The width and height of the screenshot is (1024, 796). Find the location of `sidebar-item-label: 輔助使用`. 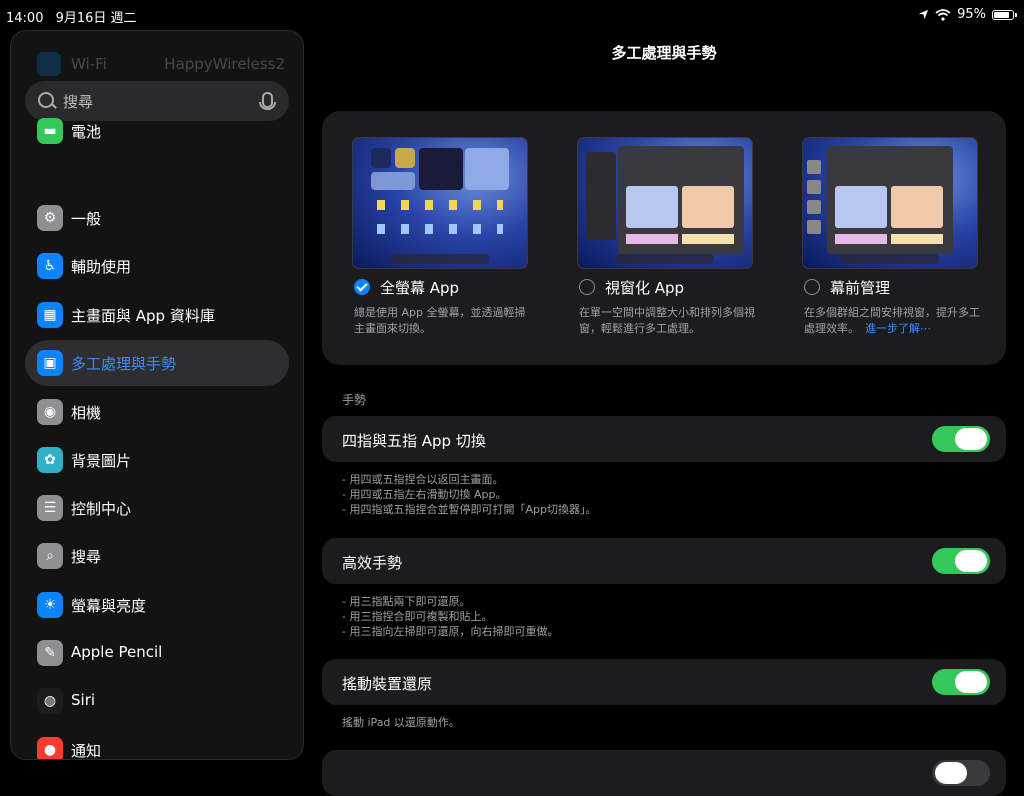

sidebar-item-label: 輔助使用 is located at coordinates (101, 267).